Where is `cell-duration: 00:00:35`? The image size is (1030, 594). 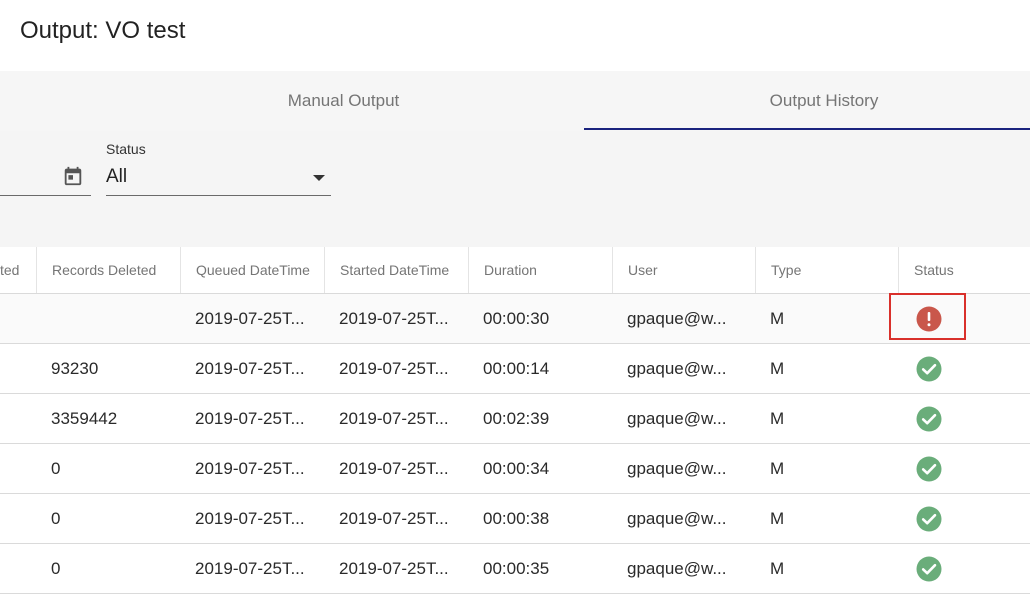
cell-duration: 00:00:35 is located at coordinates (516, 568).